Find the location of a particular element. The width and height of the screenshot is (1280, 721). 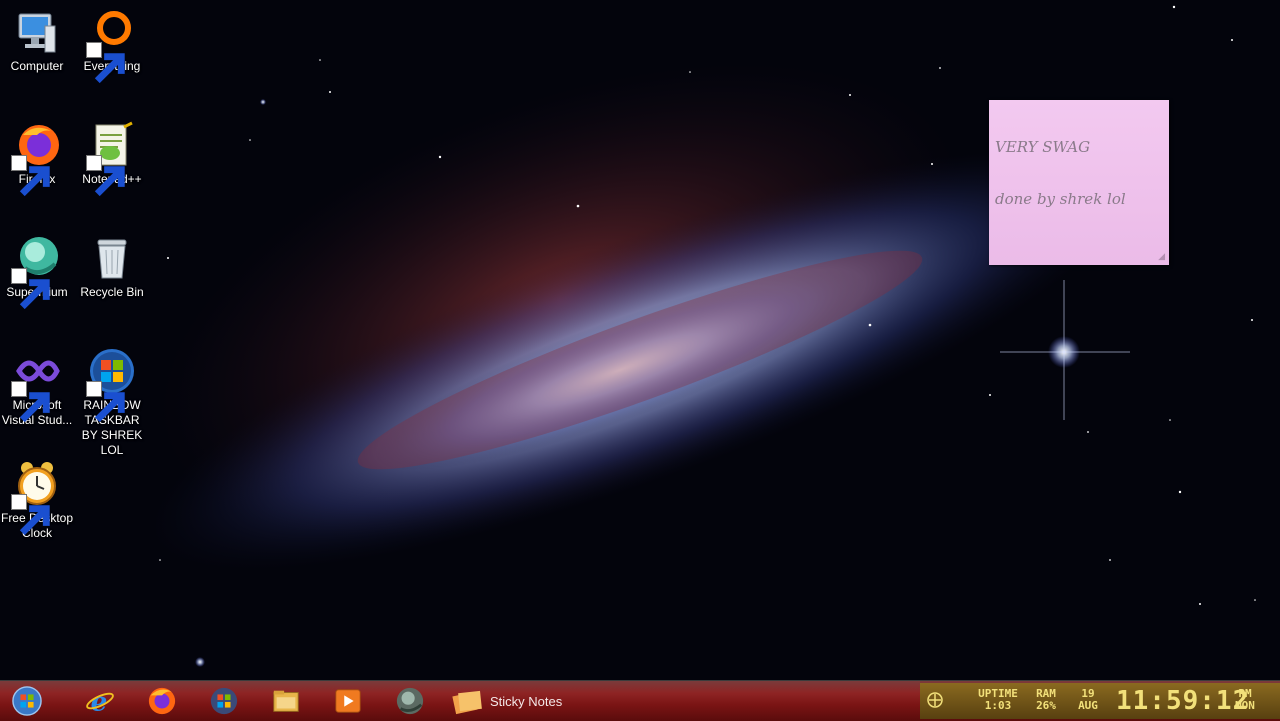

taskbar-supermium is located at coordinates (410, 701).